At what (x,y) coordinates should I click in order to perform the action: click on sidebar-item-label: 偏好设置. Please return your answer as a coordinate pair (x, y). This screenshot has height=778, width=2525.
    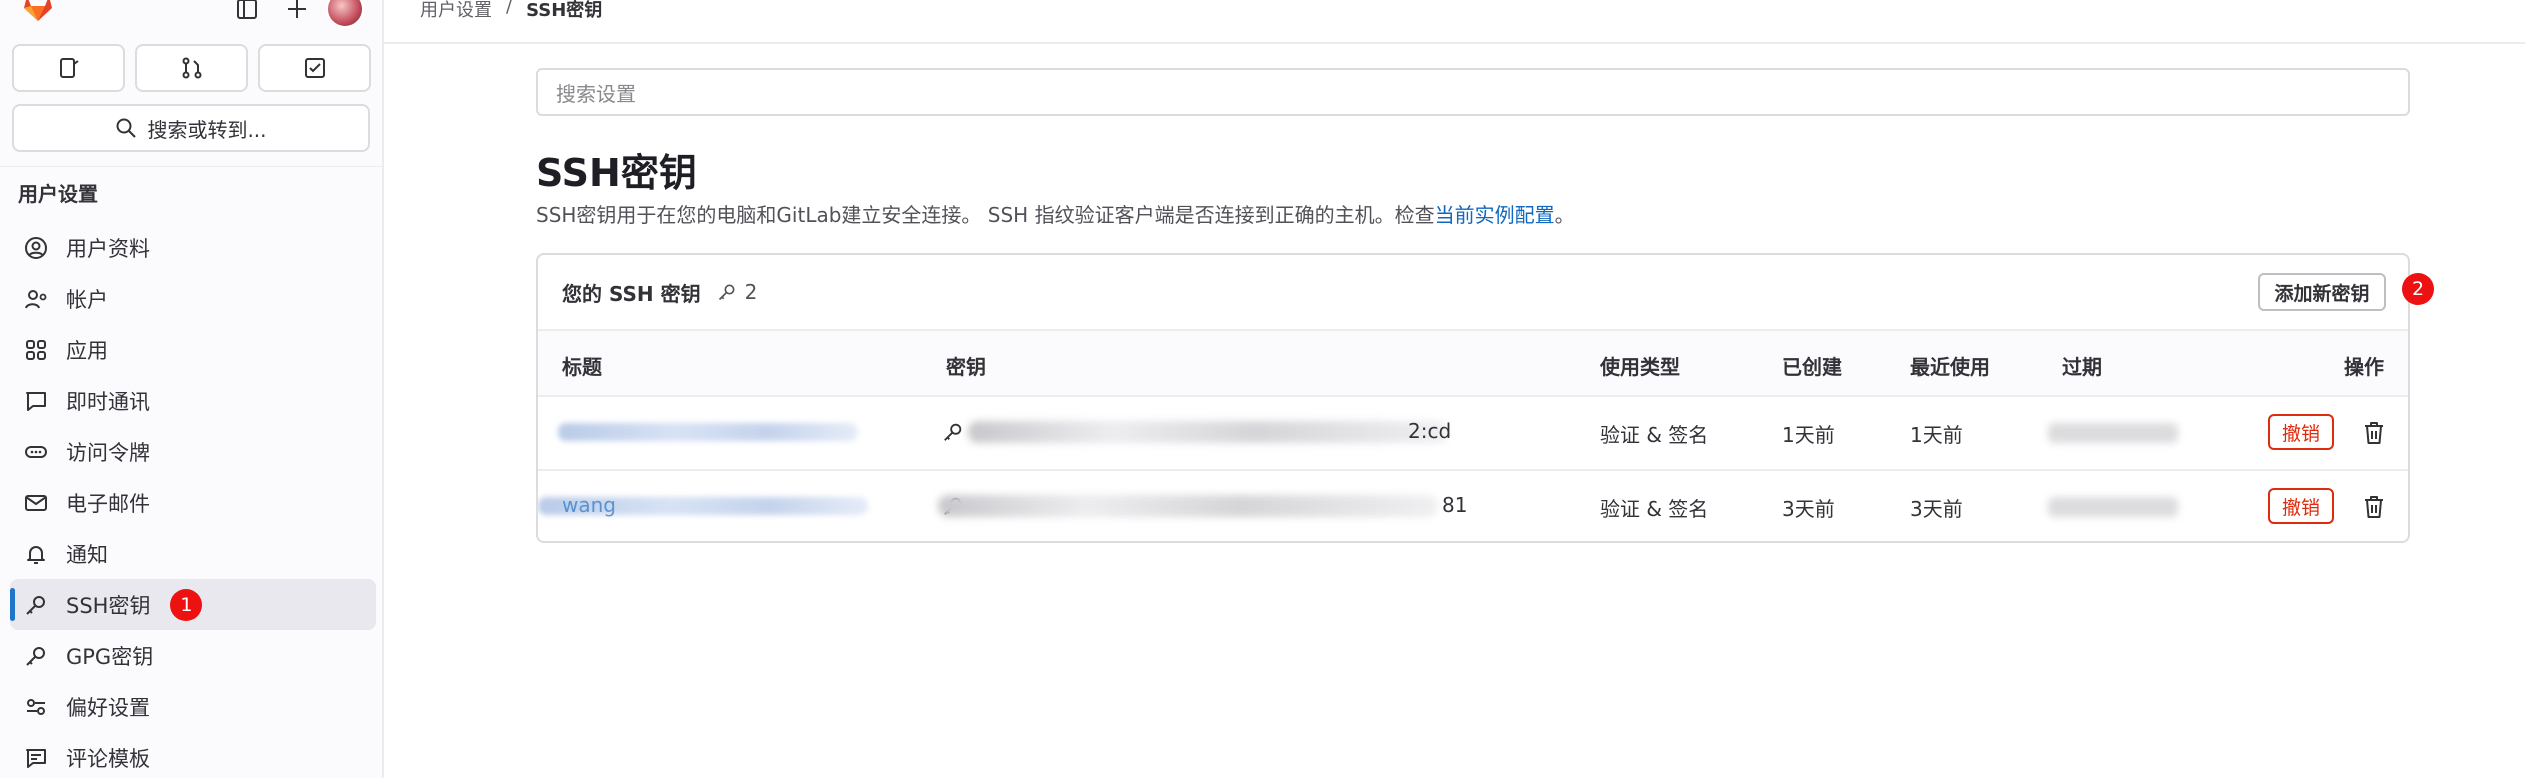
    Looking at the image, I should click on (108, 707).